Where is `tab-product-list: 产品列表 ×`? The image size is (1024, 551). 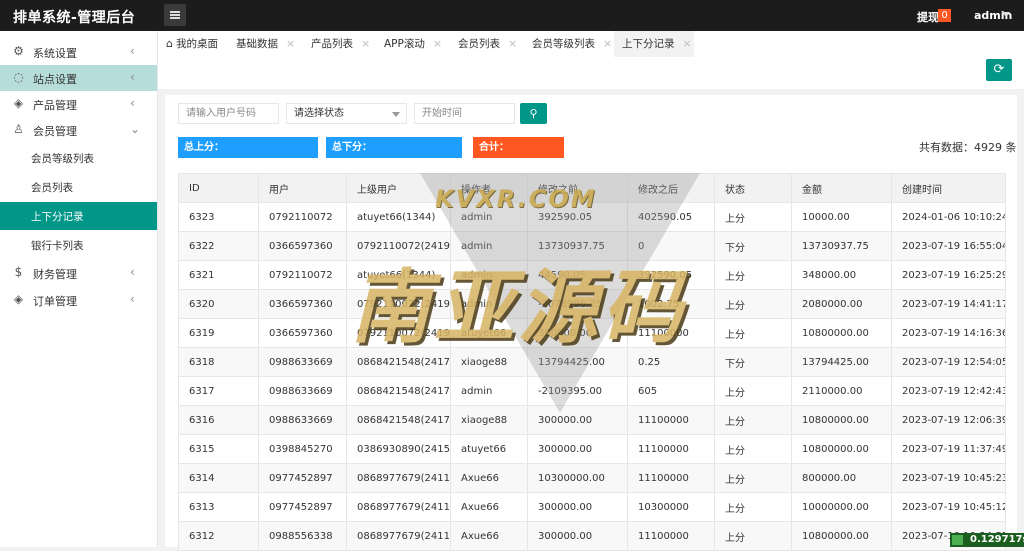
tab-product-list: 产品列表 × is located at coordinates (339, 44).